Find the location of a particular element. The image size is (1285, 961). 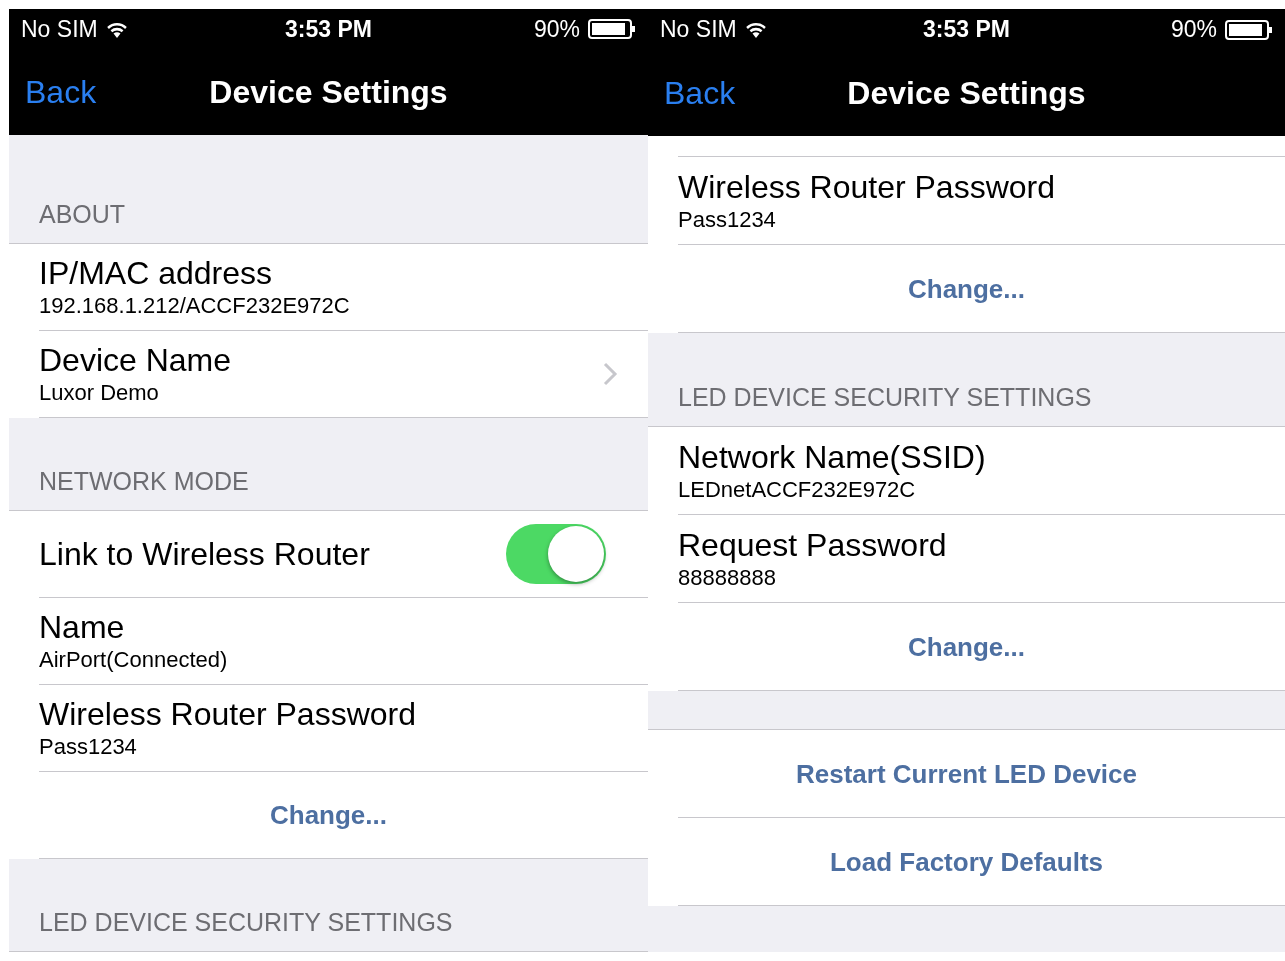

row-subtitle: Luxor Demo is located at coordinates (99, 393).